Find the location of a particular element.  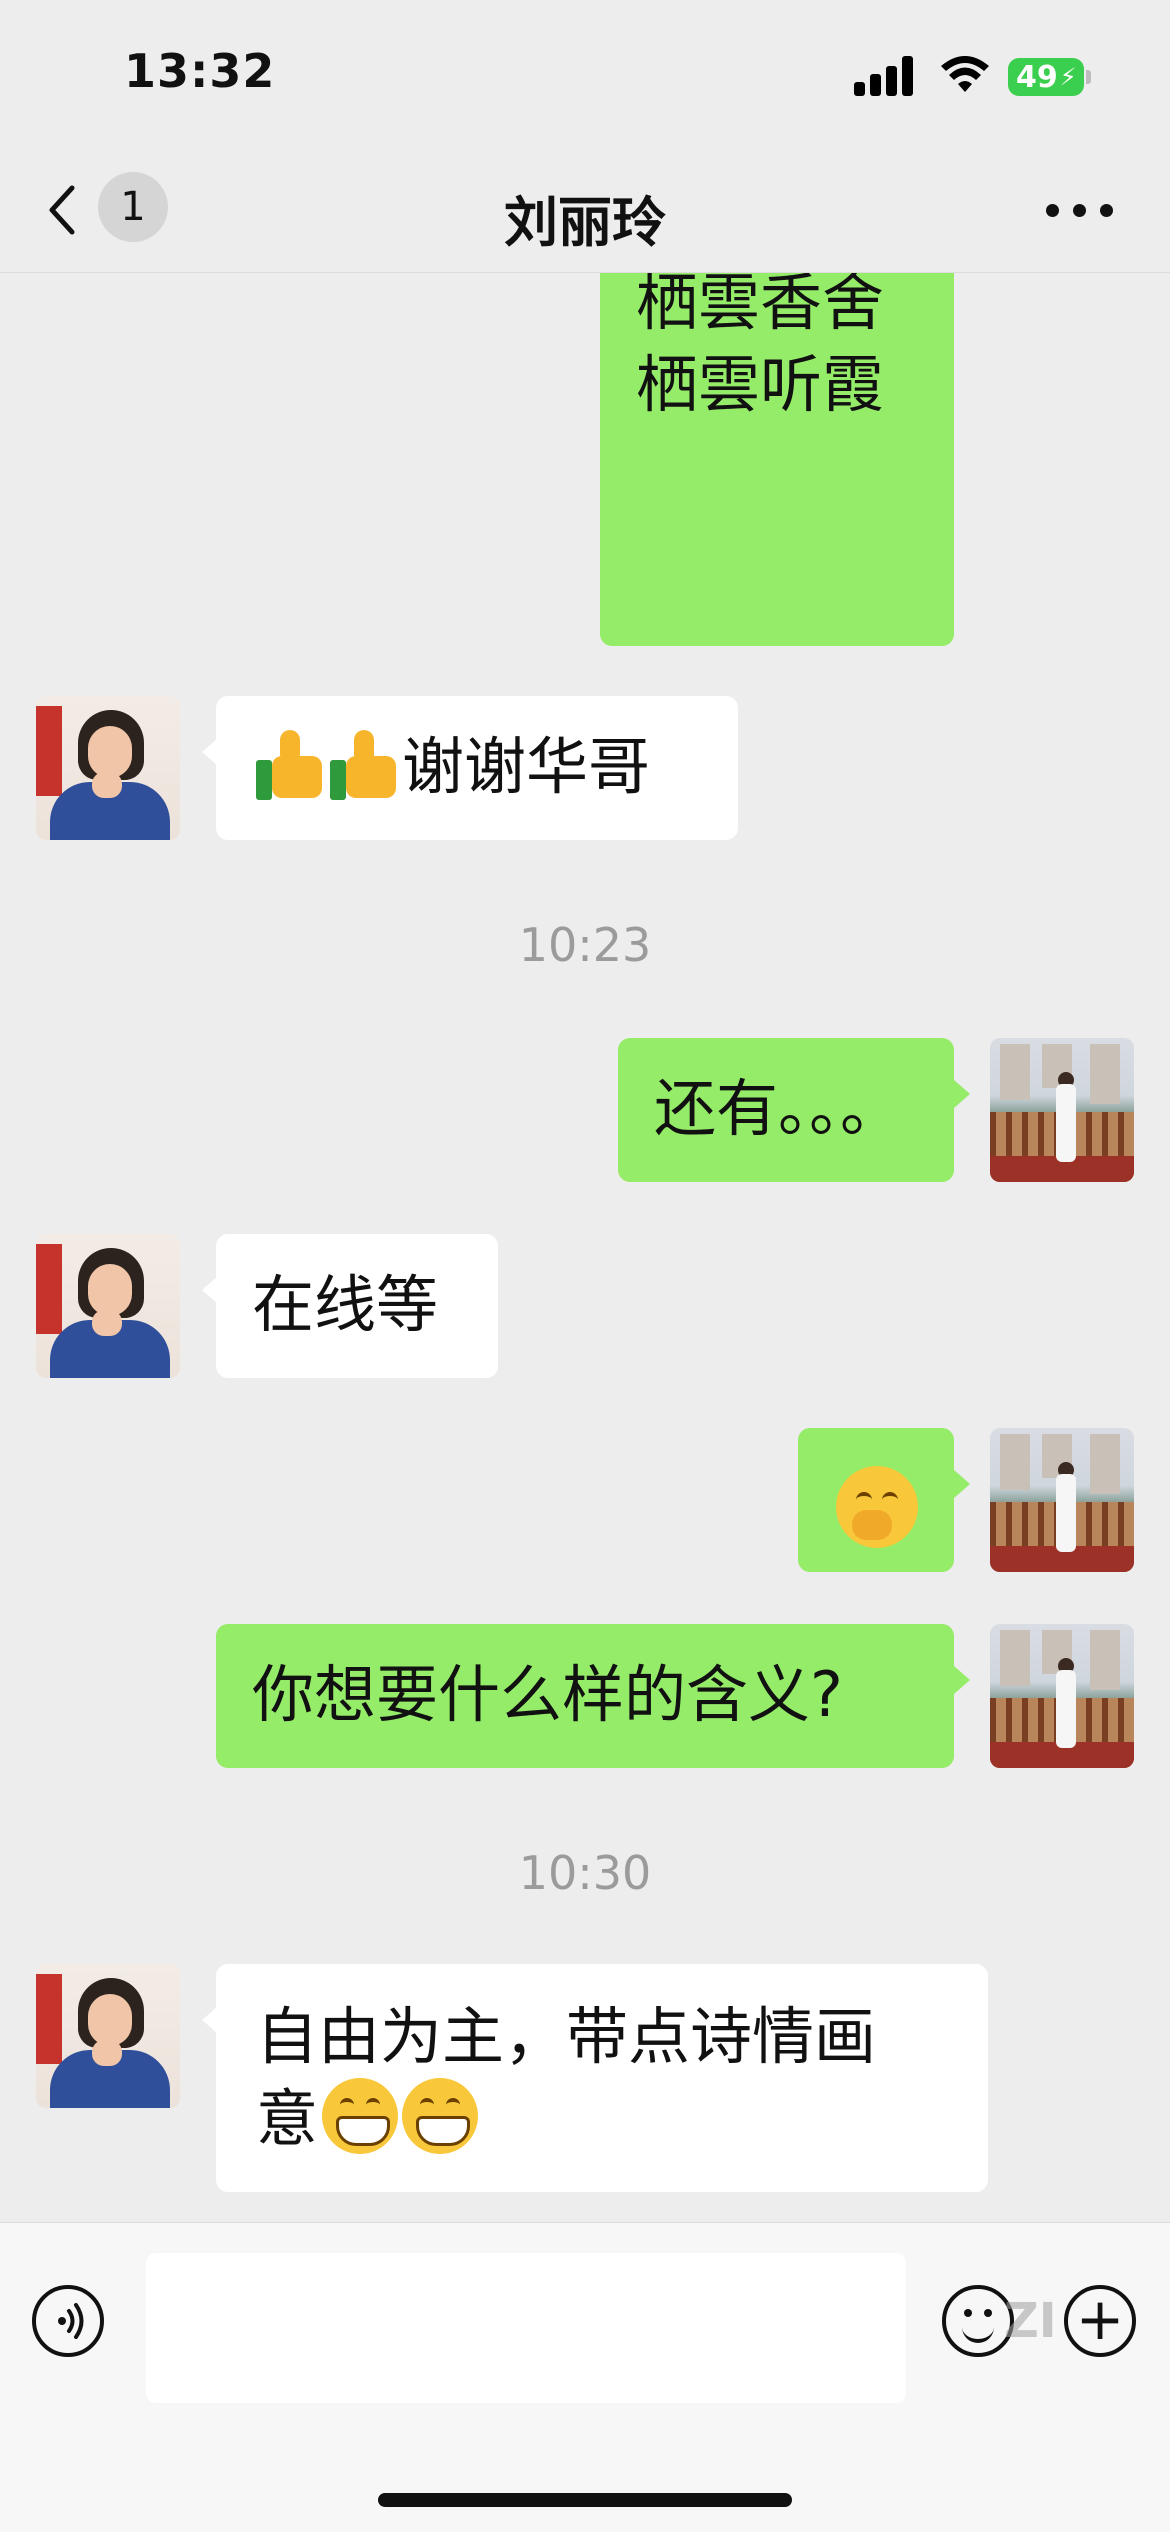

message-bubble-outgoing: 栖雲香舍 栖雲听霞 is located at coordinates (777, 438).